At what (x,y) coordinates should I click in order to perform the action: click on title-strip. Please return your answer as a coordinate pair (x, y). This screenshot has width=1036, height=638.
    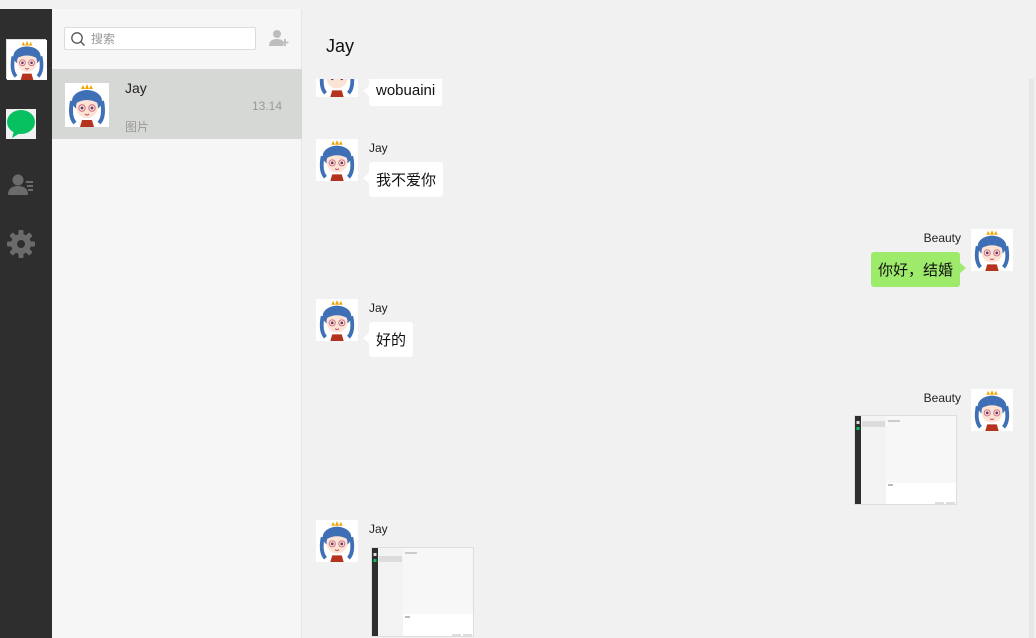
    Looking at the image, I should click on (518, 4).